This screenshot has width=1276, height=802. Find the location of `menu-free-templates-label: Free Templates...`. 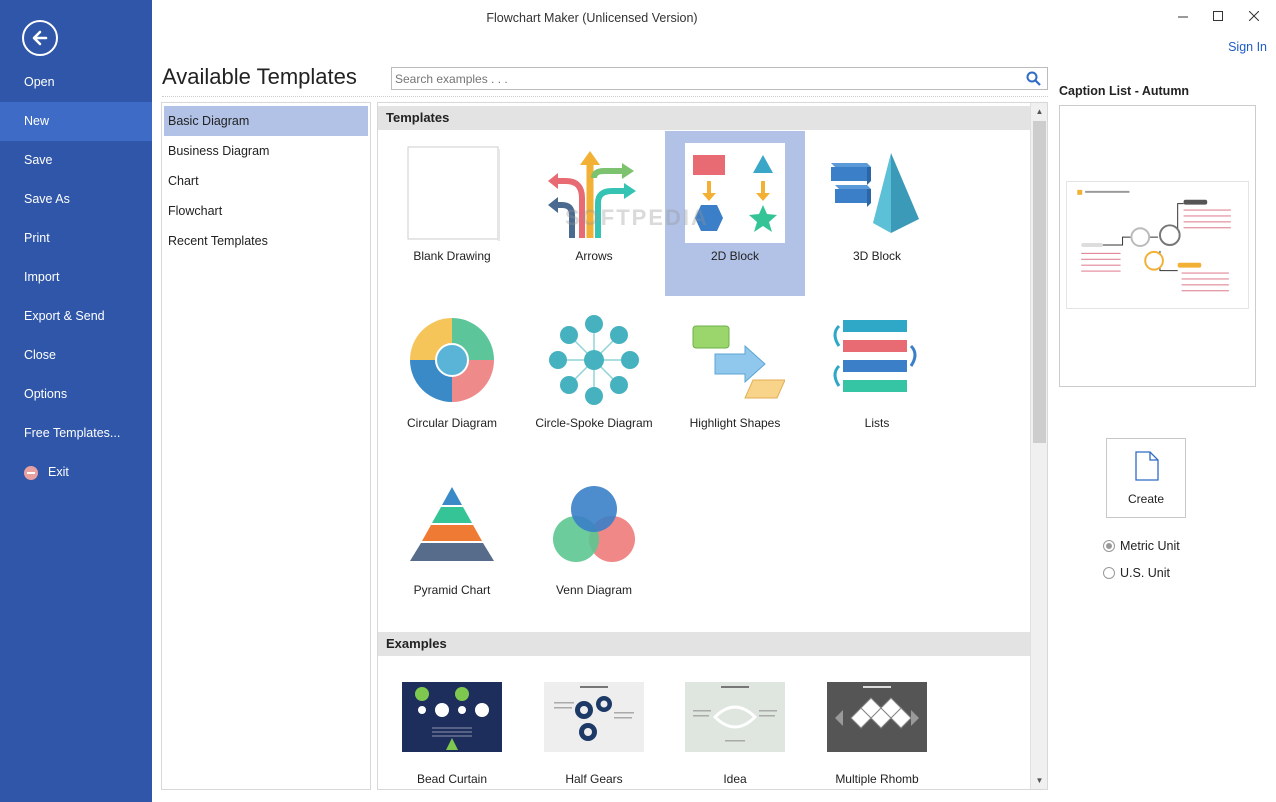

menu-free-templates-label: Free Templates... is located at coordinates (72, 433).